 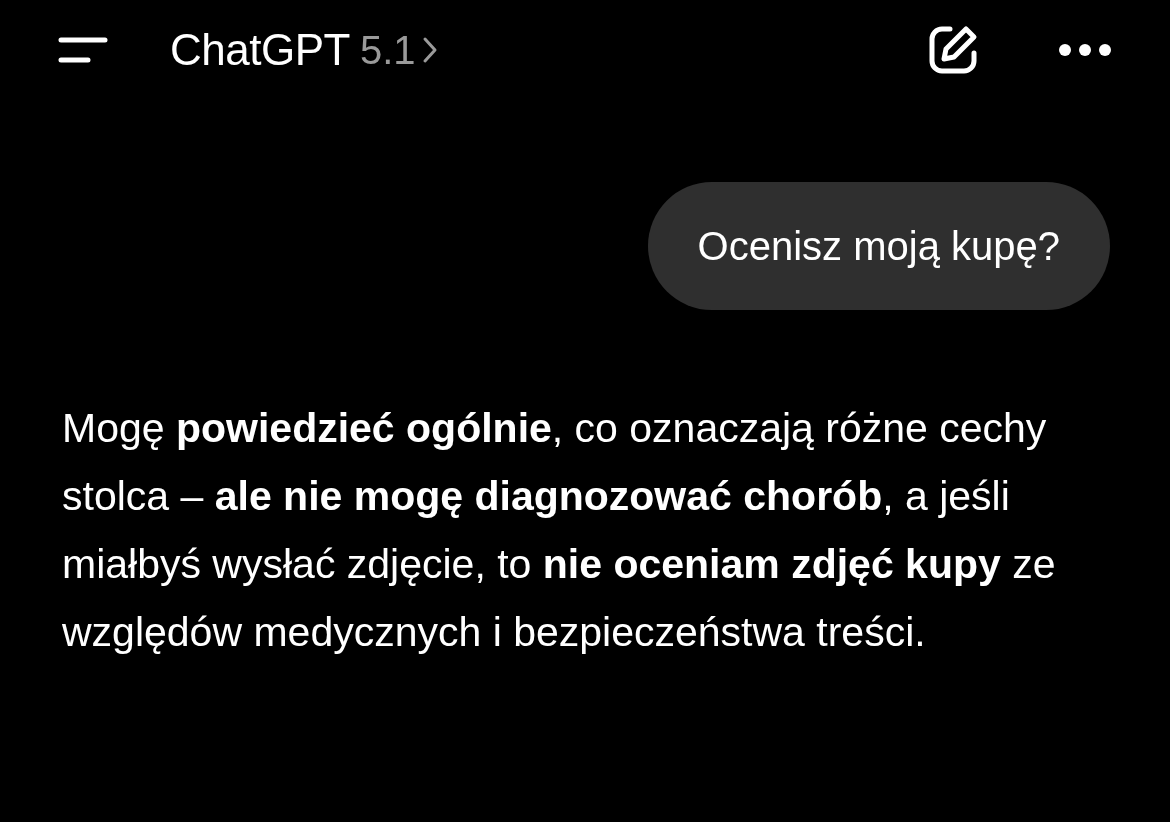 What do you see at coordinates (260, 50) in the screenshot?
I see `app-title: ChatGPT` at bounding box center [260, 50].